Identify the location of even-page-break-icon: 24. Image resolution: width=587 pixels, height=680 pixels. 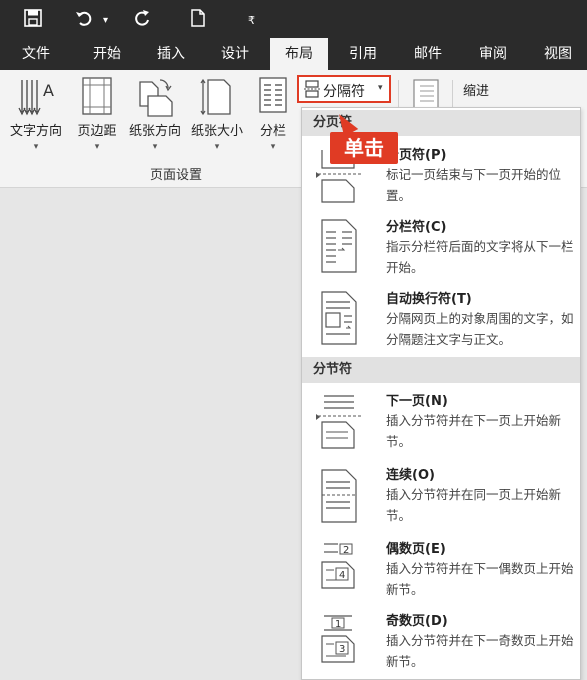
(340, 570).